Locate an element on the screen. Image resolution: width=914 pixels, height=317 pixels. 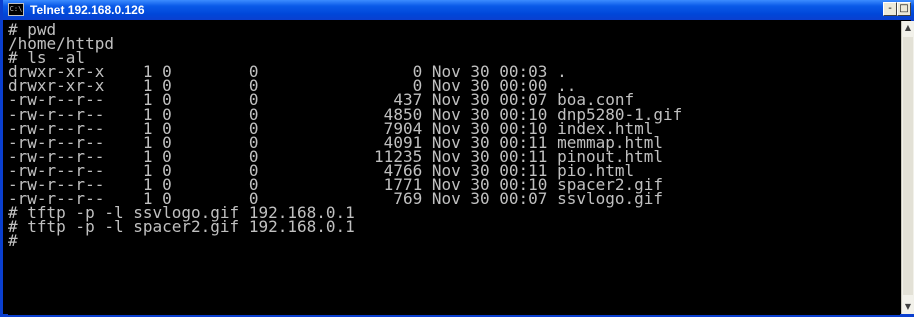
minimize-button: - is located at coordinates (890, 9).